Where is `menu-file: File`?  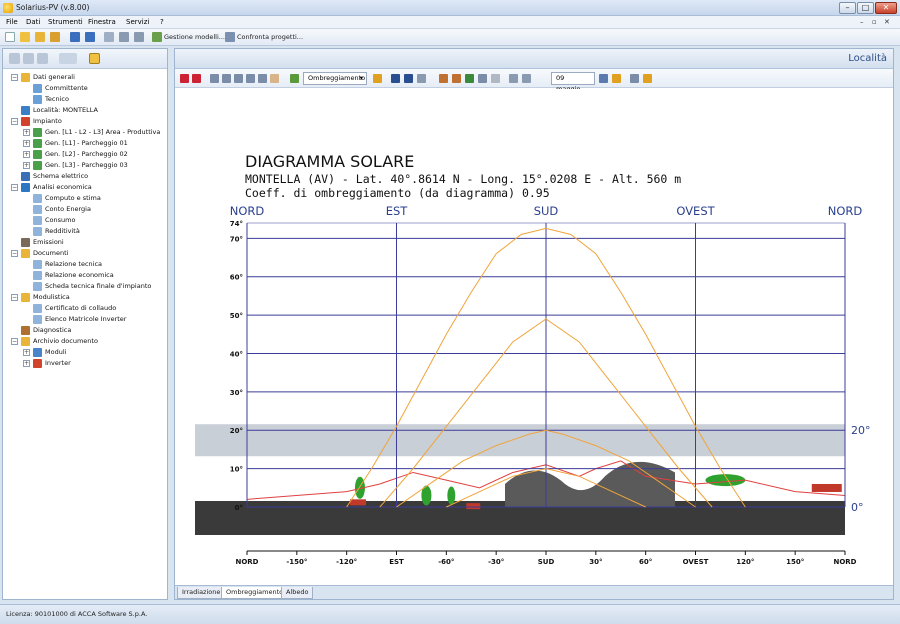 menu-file: File is located at coordinates (12, 22).